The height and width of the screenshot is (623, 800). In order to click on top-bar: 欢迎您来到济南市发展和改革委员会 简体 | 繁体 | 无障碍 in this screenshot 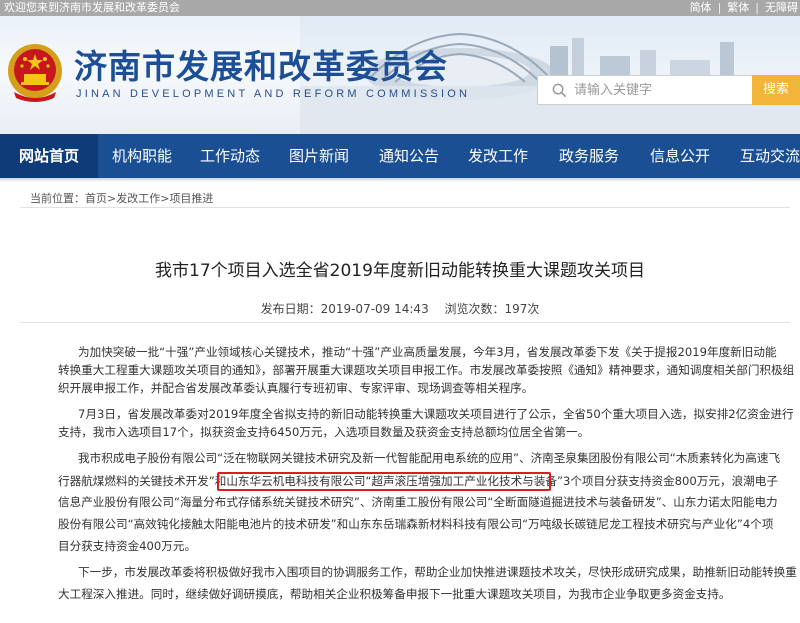, I will do `click(400, 8)`.